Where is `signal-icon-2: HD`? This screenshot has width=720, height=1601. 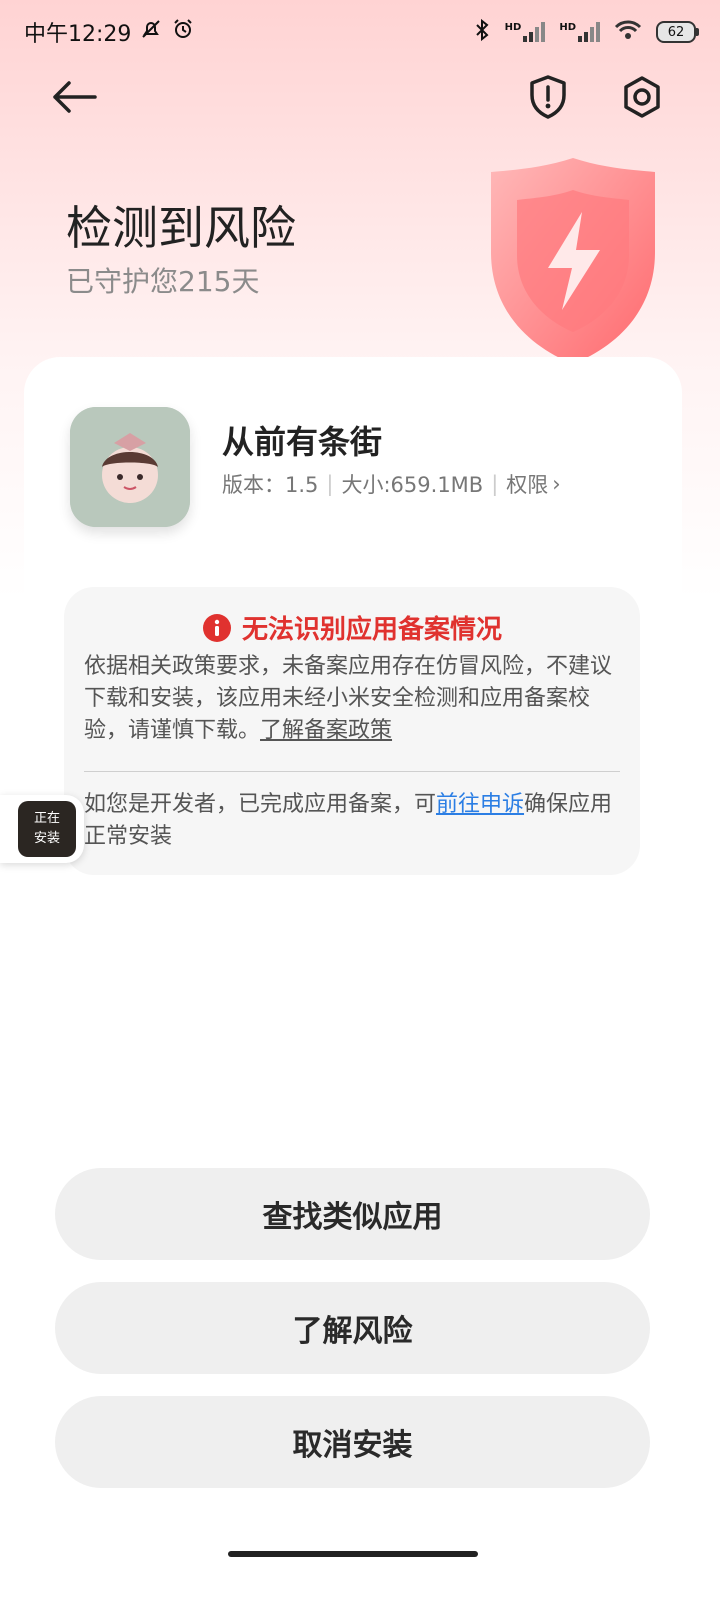 signal-icon-2: HD is located at coordinates (579, 32).